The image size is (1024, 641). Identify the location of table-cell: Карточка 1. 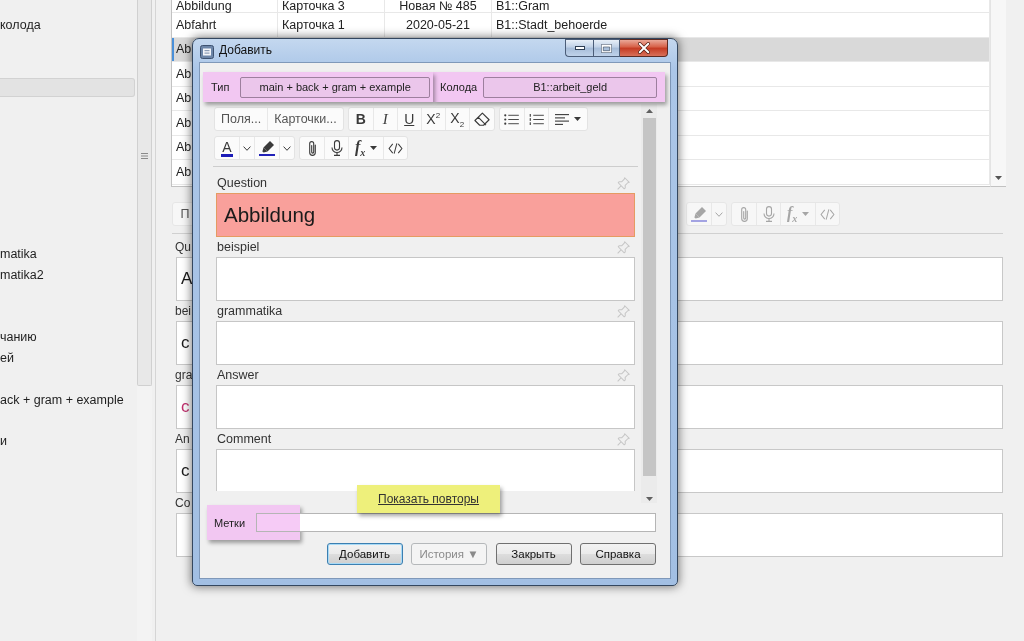
(331, 25).